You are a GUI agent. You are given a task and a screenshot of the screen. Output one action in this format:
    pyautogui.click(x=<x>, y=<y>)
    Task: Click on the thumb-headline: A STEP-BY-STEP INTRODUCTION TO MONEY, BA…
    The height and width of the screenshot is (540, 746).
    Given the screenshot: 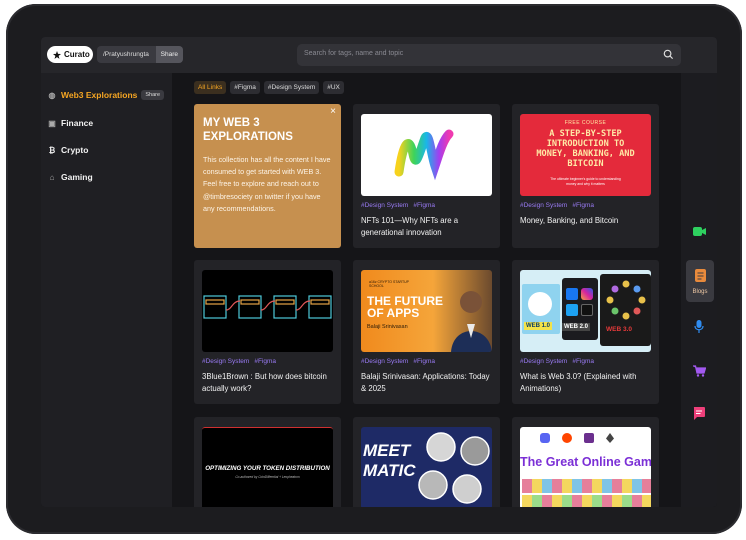 What is the action you would take?
    pyautogui.click(x=585, y=149)
    